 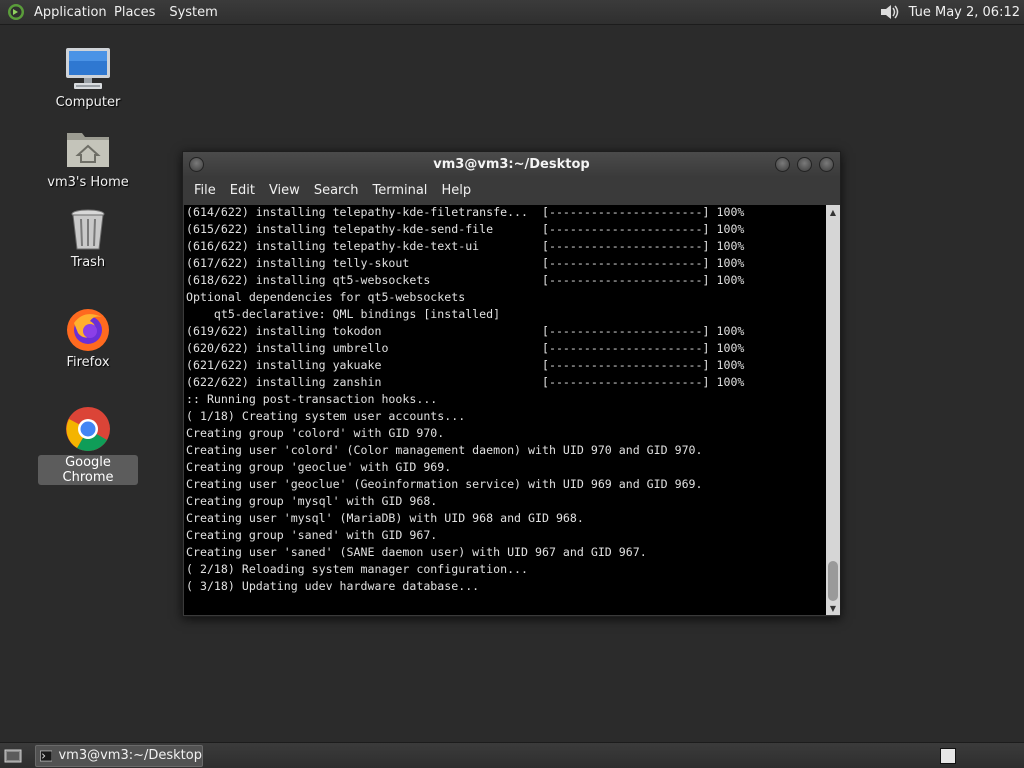 What do you see at coordinates (88, 149) in the screenshot?
I see `home-folder-icon` at bounding box center [88, 149].